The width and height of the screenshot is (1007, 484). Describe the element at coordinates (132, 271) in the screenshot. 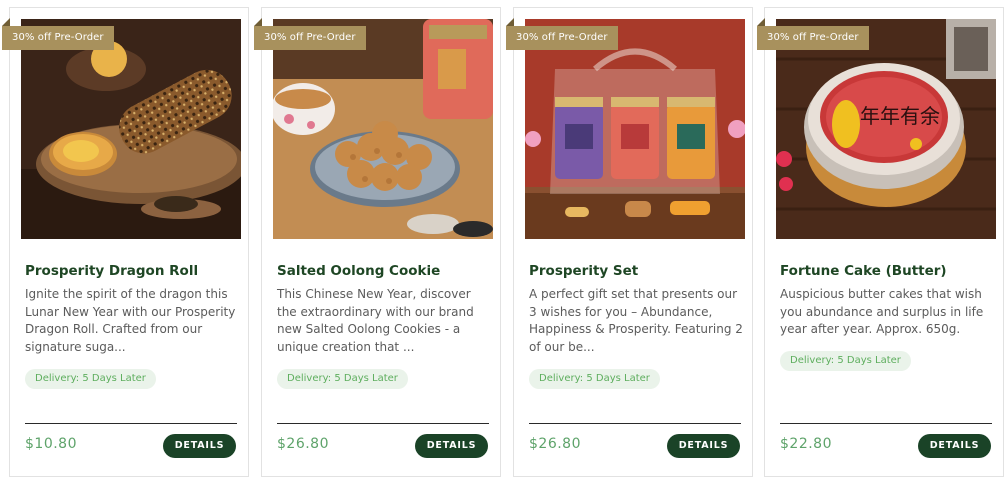

I see `product-title: Prosperity Dragon Roll` at that location.